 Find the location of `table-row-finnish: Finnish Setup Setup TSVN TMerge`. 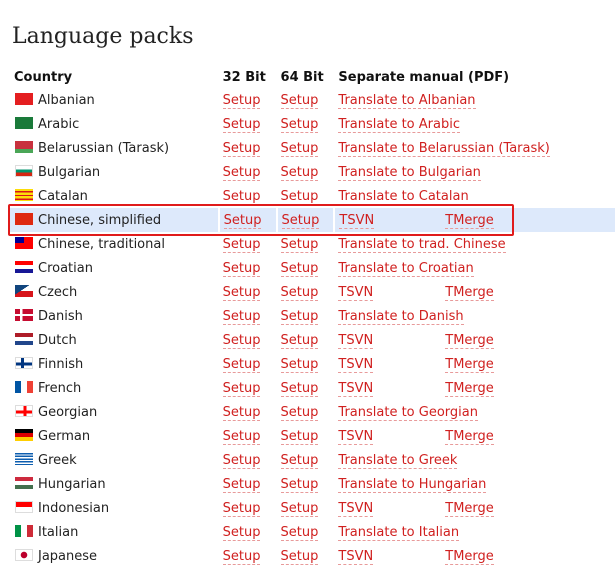

table-row-finnish: Finnish Setup Setup TSVN TMerge is located at coordinates (312, 364).